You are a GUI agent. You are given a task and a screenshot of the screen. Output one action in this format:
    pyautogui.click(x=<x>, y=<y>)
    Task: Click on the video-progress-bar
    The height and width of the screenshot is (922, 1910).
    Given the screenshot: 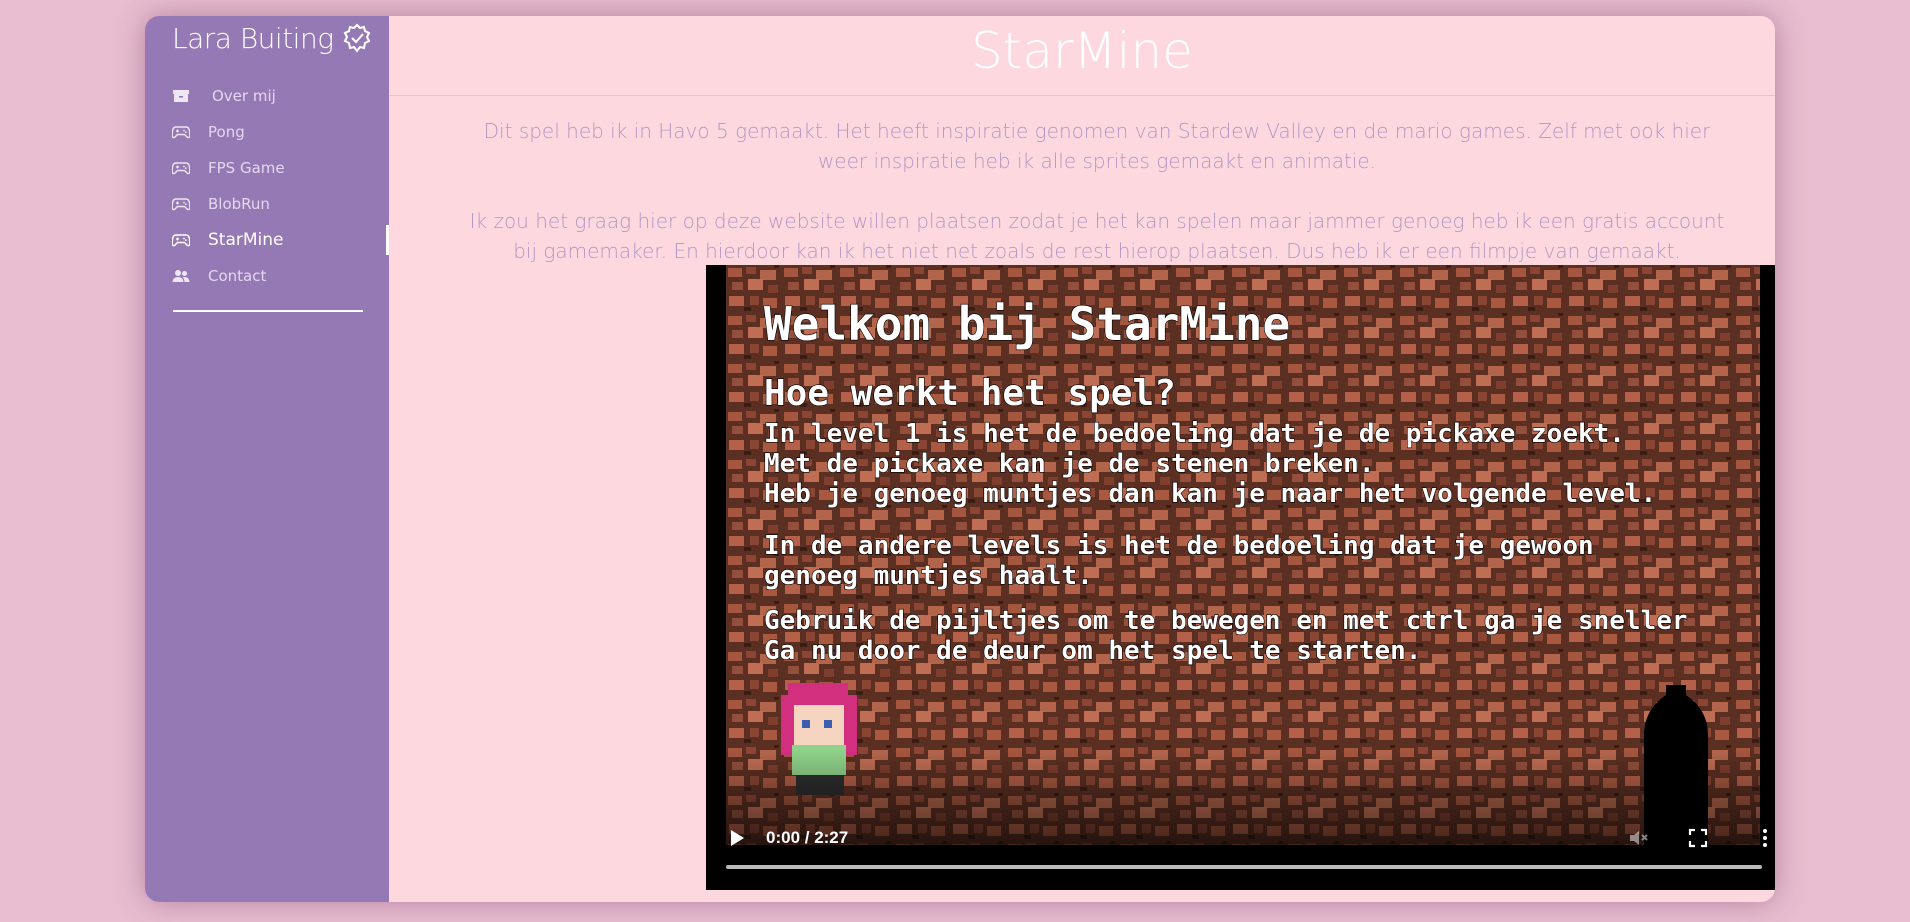 What is the action you would take?
    pyautogui.click(x=1244, y=867)
    